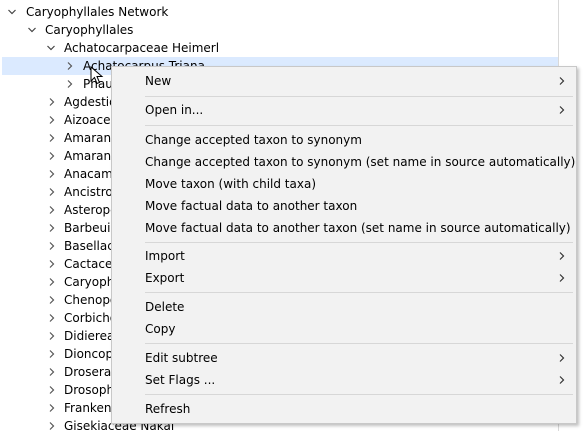  Describe the element at coordinates (160, 329) in the screenshot. I see `menu-item-label: Copy` at that location.